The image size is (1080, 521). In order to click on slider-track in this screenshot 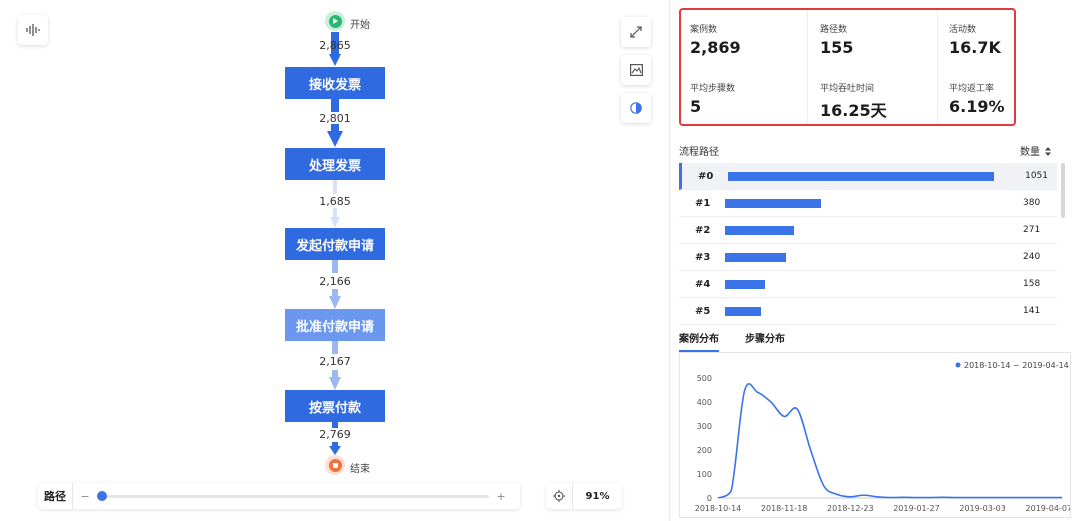, I will do `click(293, 496)`.